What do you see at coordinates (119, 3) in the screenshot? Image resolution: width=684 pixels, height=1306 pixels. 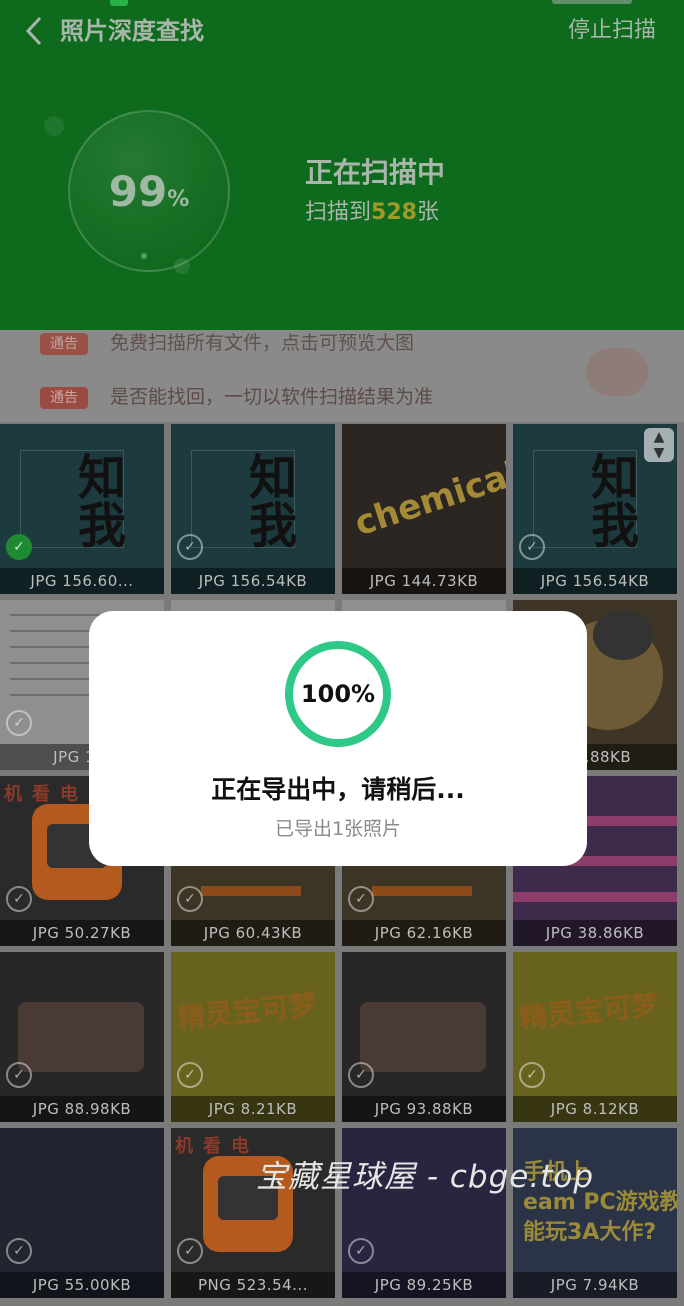 I see `battery-indicator-icon` at bounding box center [119, 3].